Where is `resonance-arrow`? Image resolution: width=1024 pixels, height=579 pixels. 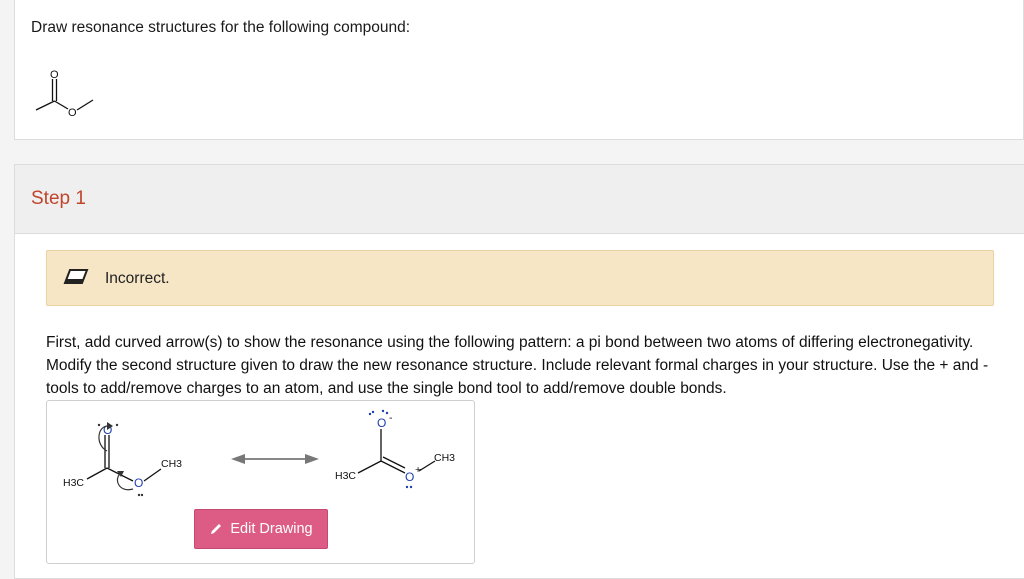 resonance-arrow is located at coordinates (275, 459).